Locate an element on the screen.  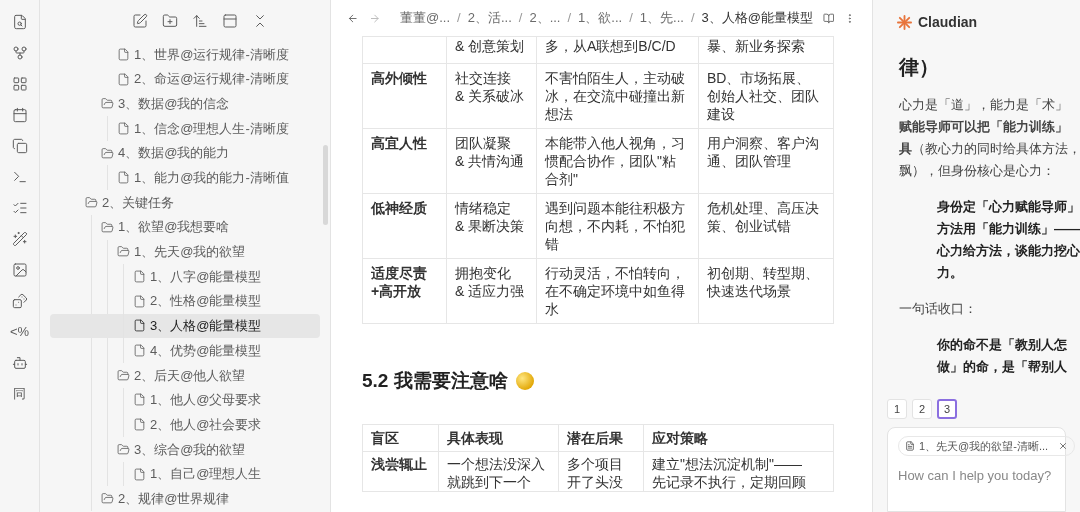
column-header: 具体表现 is located at coordinates (498, 438).